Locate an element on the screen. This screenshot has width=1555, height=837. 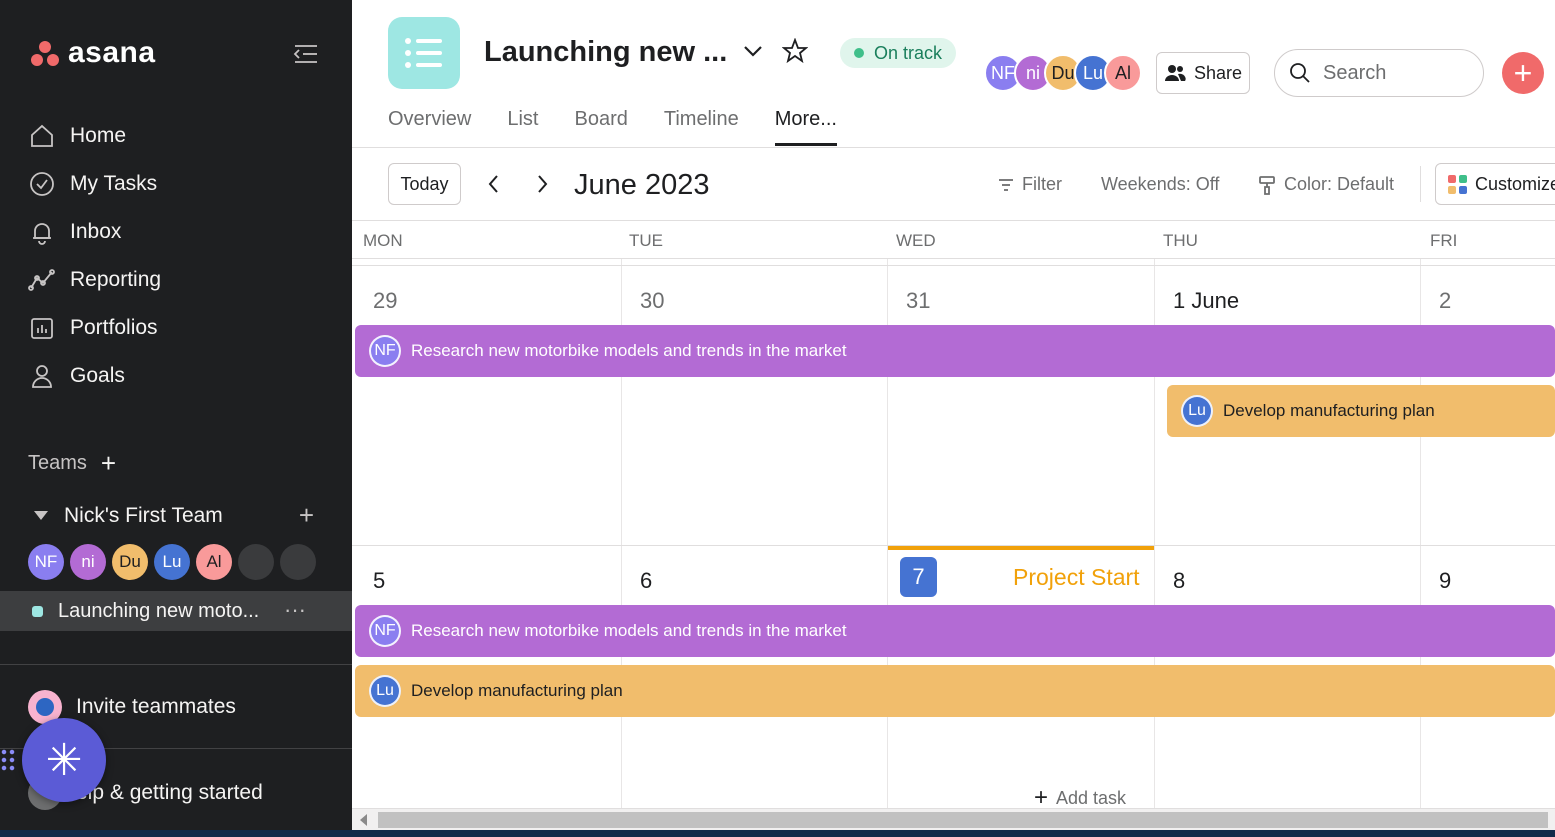
invite-label: Invite teammates is located at coordinates (156, 706).